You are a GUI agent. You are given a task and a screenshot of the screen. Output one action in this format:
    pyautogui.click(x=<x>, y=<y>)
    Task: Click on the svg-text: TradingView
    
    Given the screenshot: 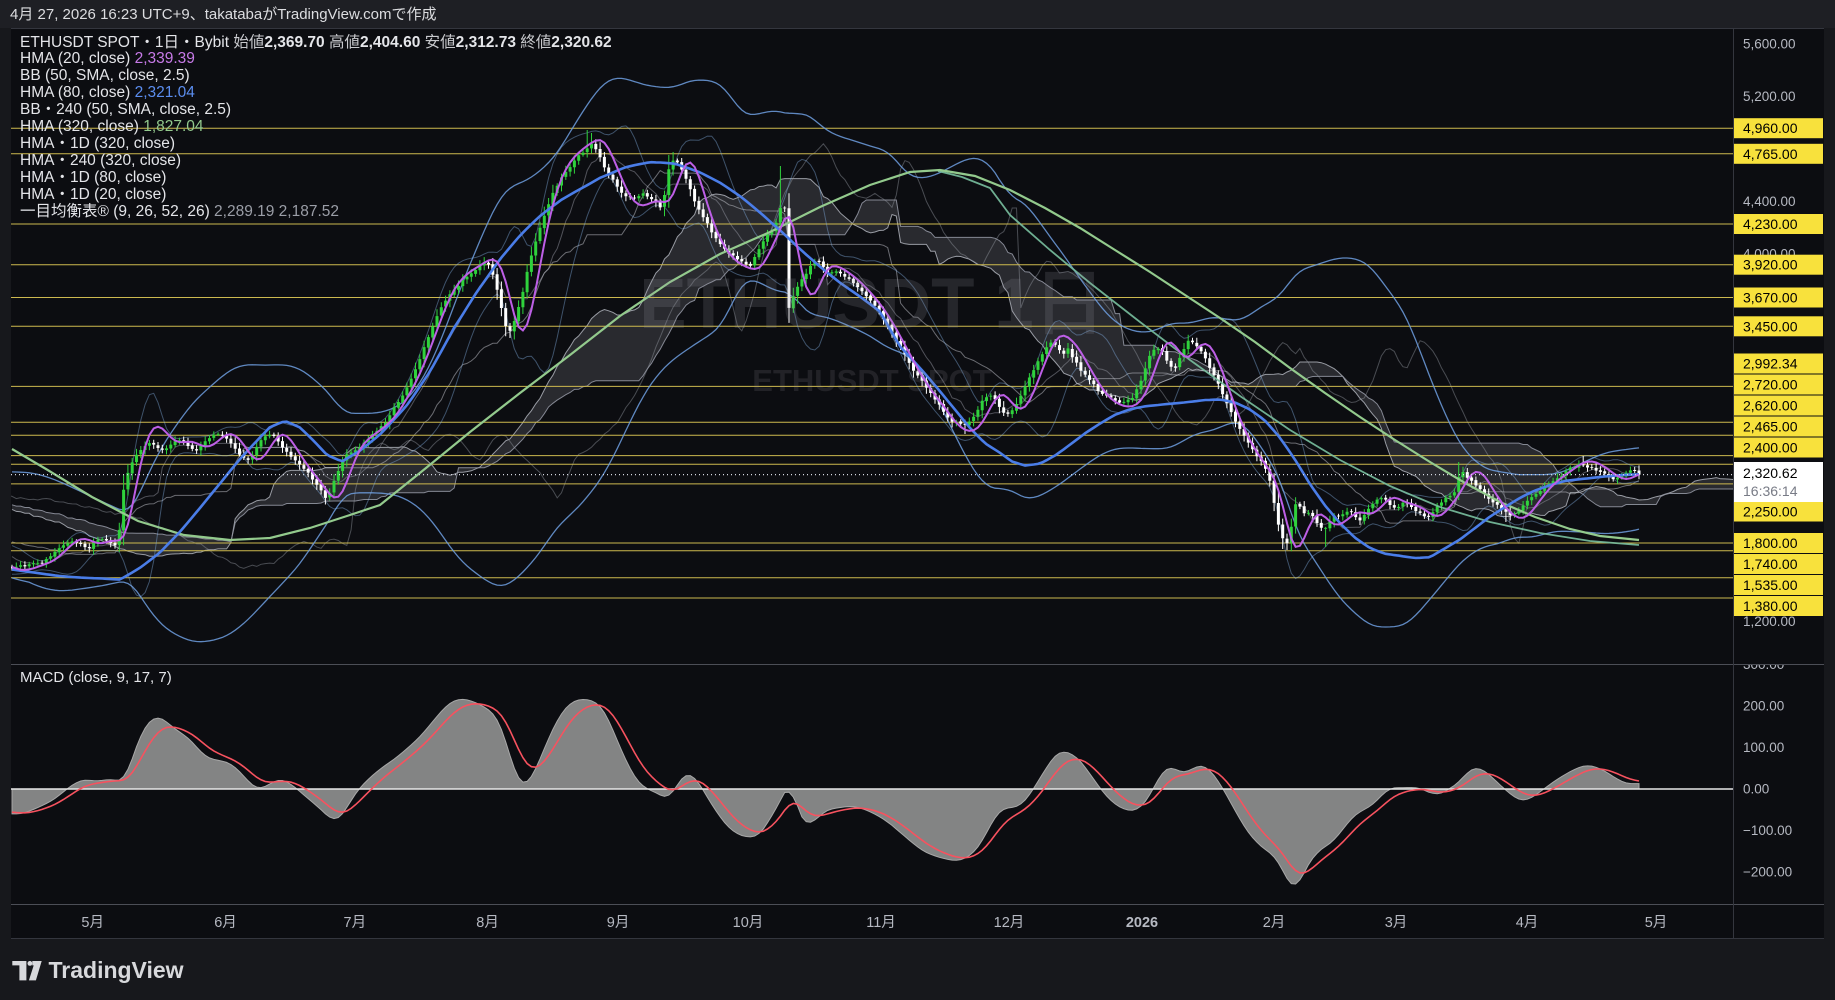 What is the action you would take?
    pyautogui.click(x=116, y=970)
    